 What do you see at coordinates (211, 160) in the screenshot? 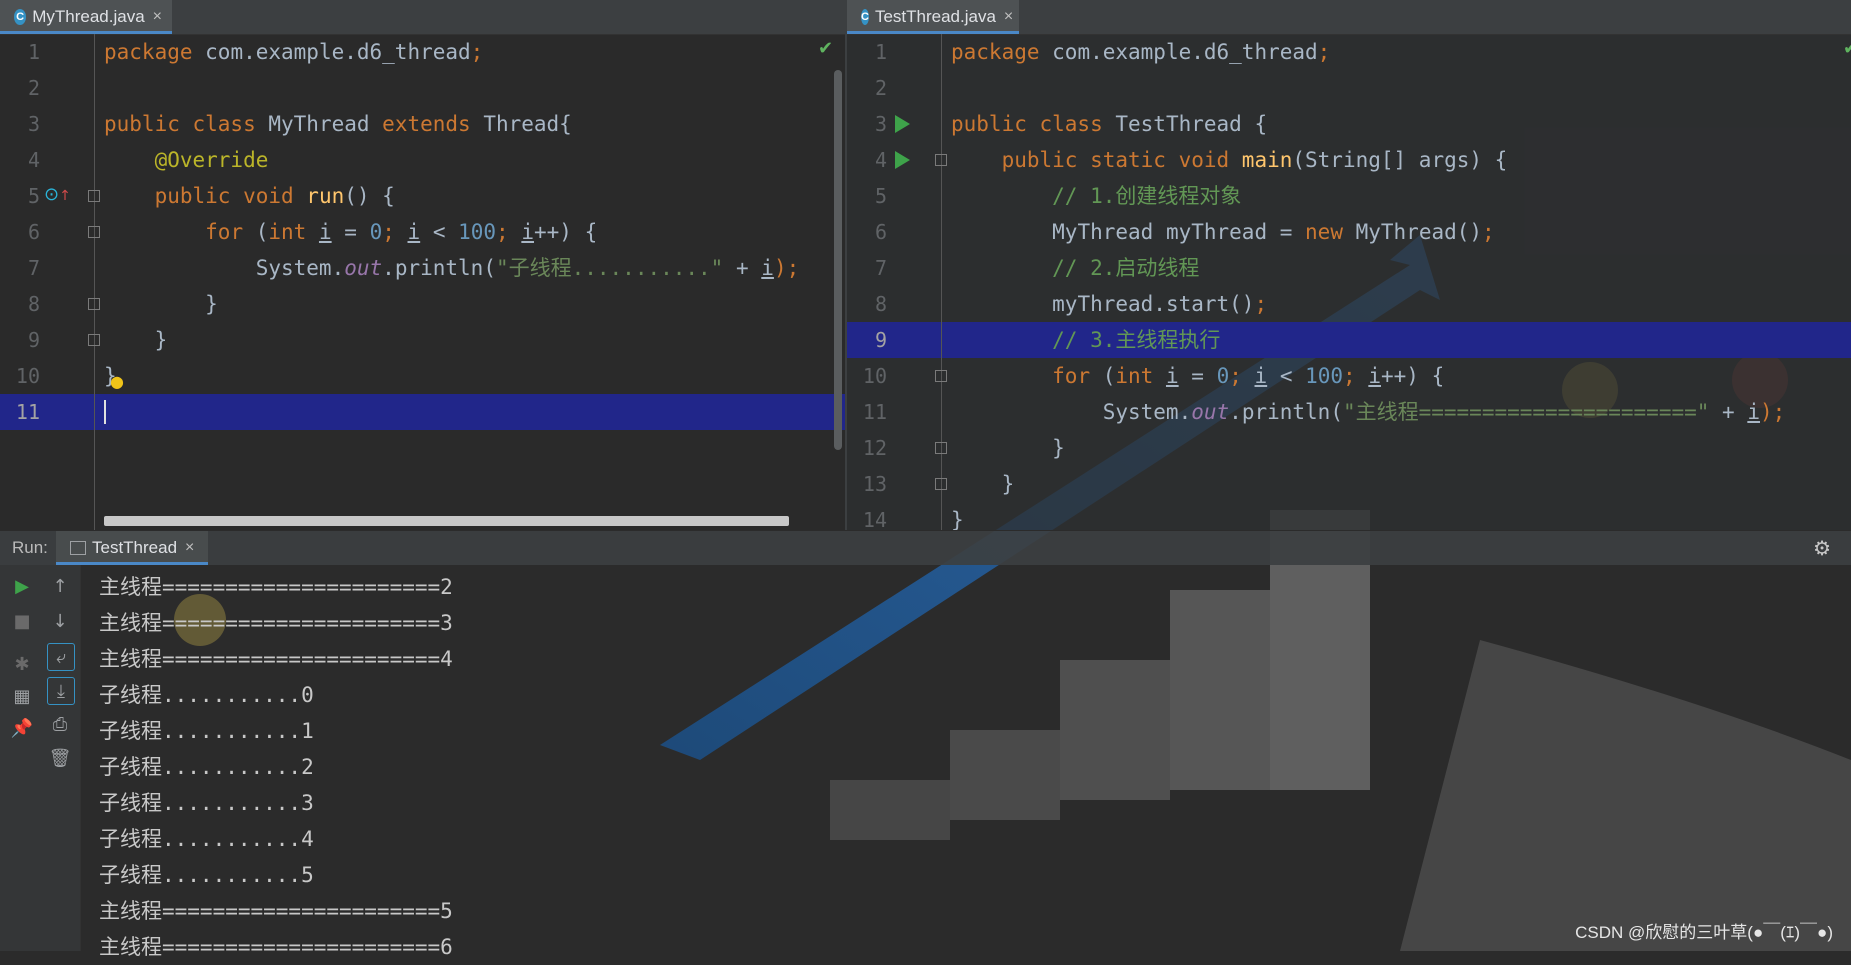
I see `code-token: @Override` at bounding box center [211, 160].